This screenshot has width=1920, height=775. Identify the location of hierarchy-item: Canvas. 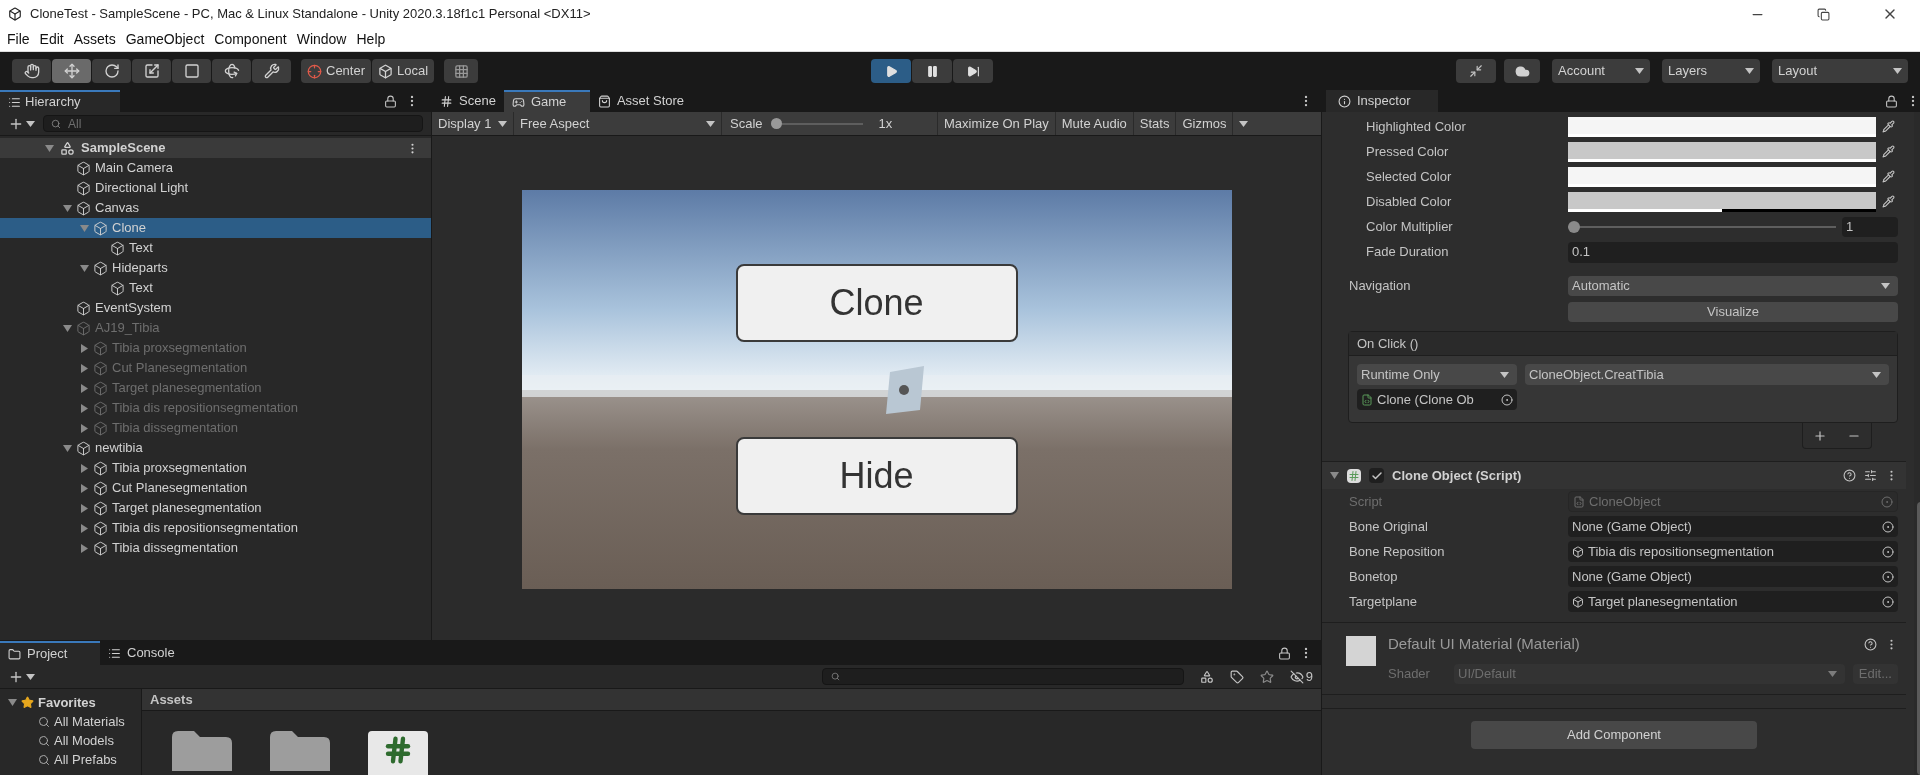
(215, 208).